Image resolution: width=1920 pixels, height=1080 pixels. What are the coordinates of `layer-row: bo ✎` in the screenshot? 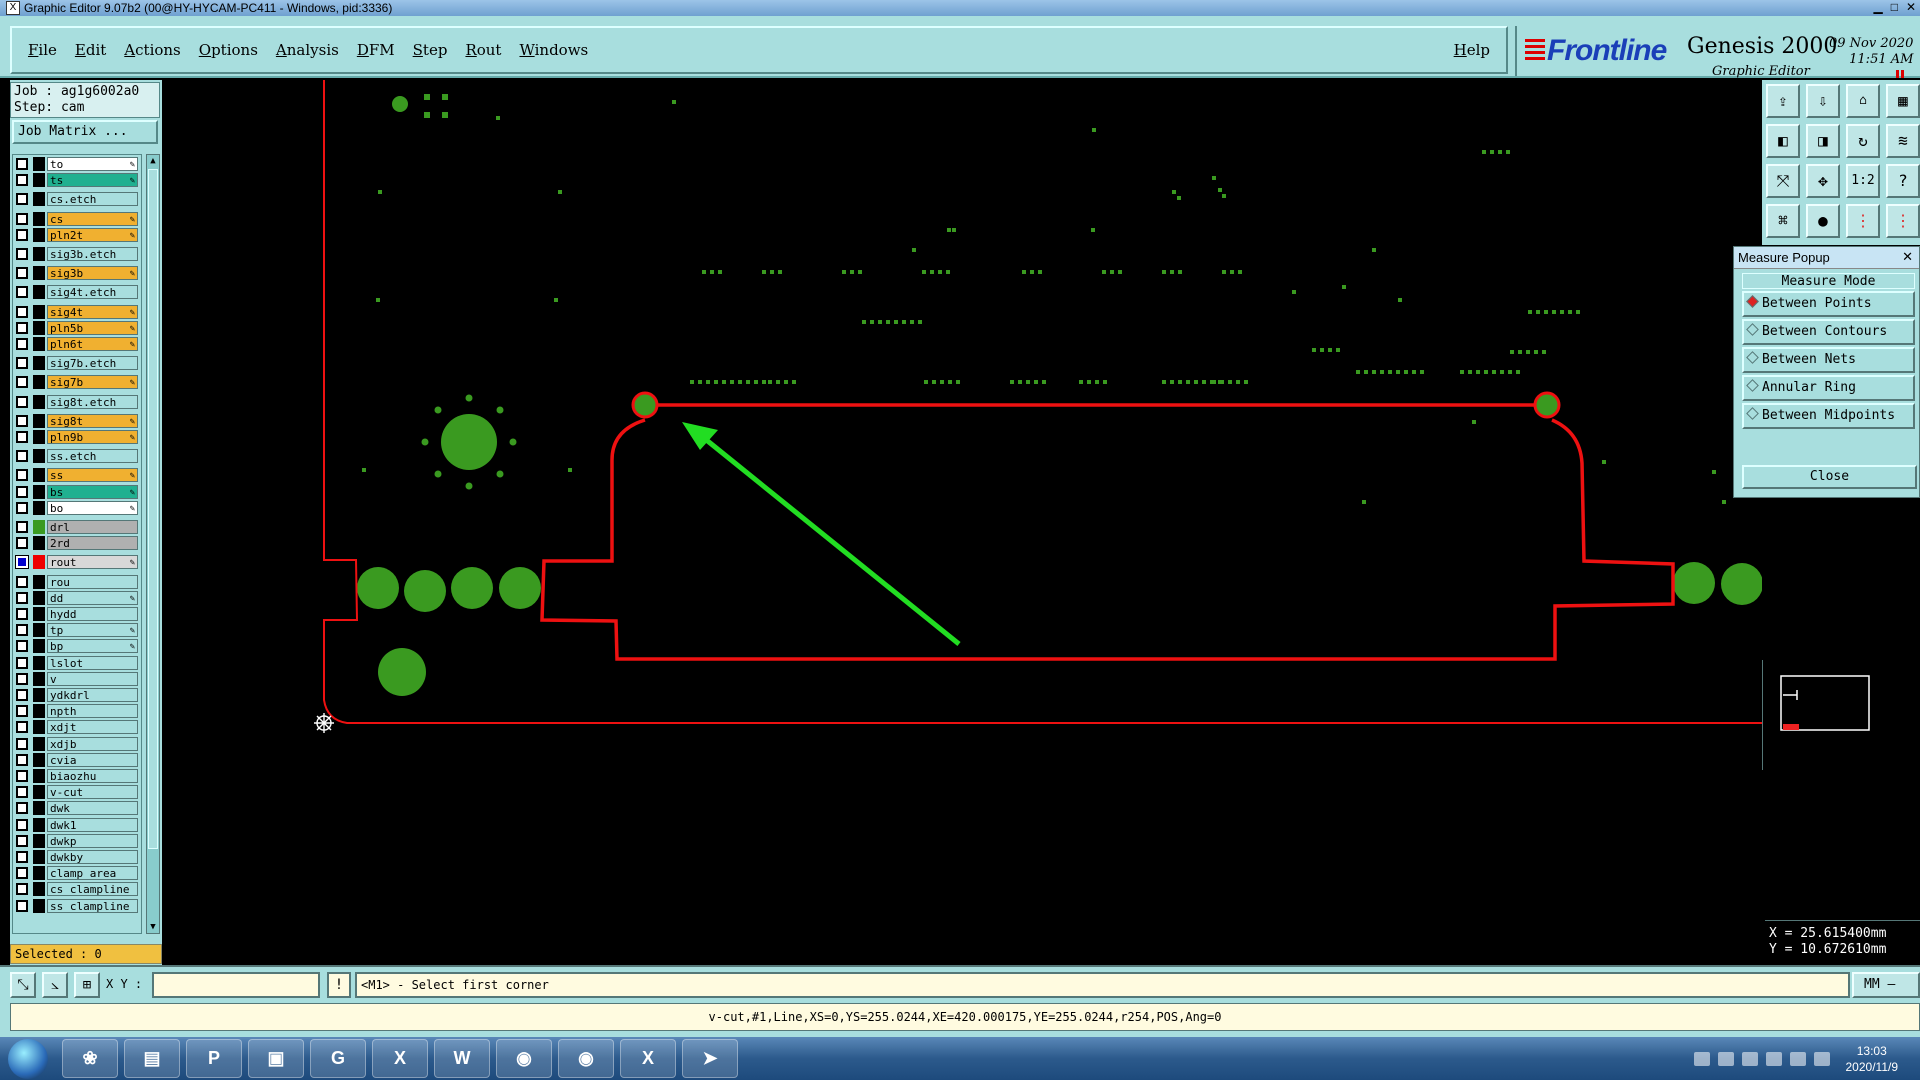 It's located at (77, 507).